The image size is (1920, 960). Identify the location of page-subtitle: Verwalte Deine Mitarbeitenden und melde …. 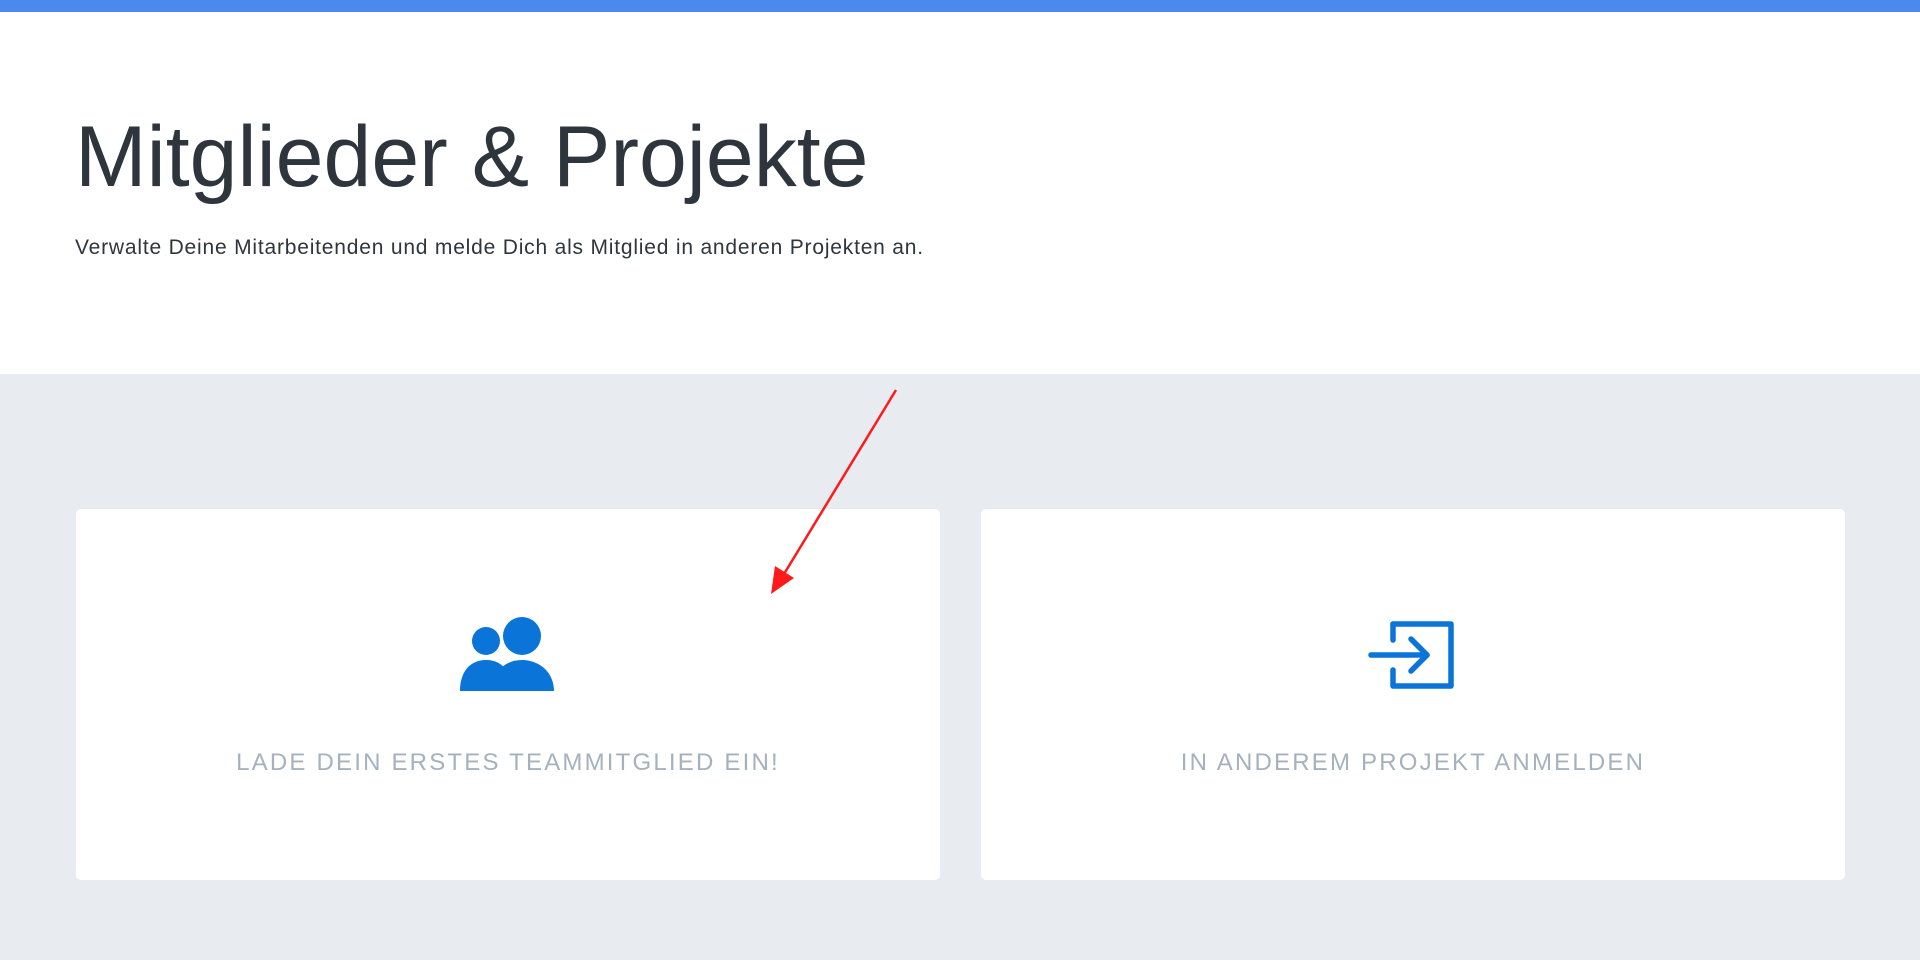
(499, 247).